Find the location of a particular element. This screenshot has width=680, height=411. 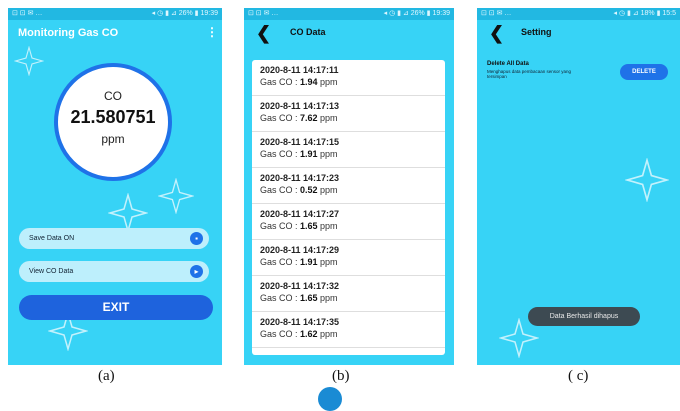

entry-value: 0.52 is located at coordinates (309, 190).